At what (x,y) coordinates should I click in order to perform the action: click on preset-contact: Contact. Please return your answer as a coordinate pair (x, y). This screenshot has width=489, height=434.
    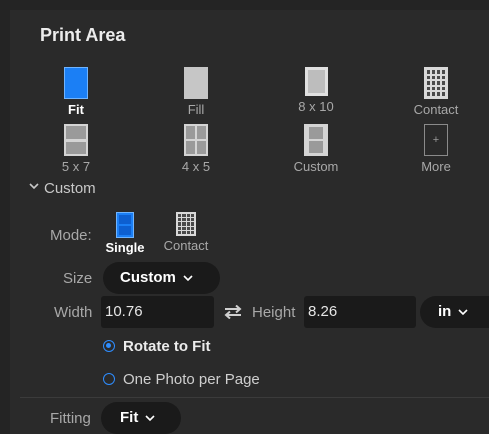
    Looking at the image, I should click on (436, 92).